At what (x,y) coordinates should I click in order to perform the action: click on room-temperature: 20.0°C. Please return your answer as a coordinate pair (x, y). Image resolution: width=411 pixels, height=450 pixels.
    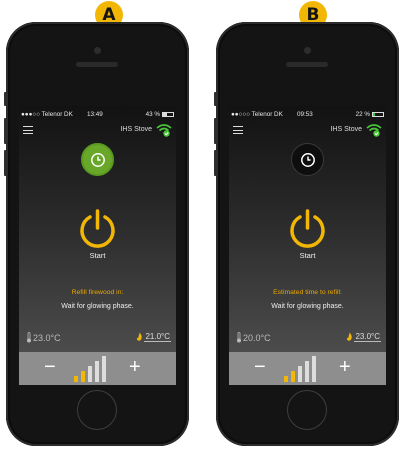
    Looking at the image, I should click on (253, 337).